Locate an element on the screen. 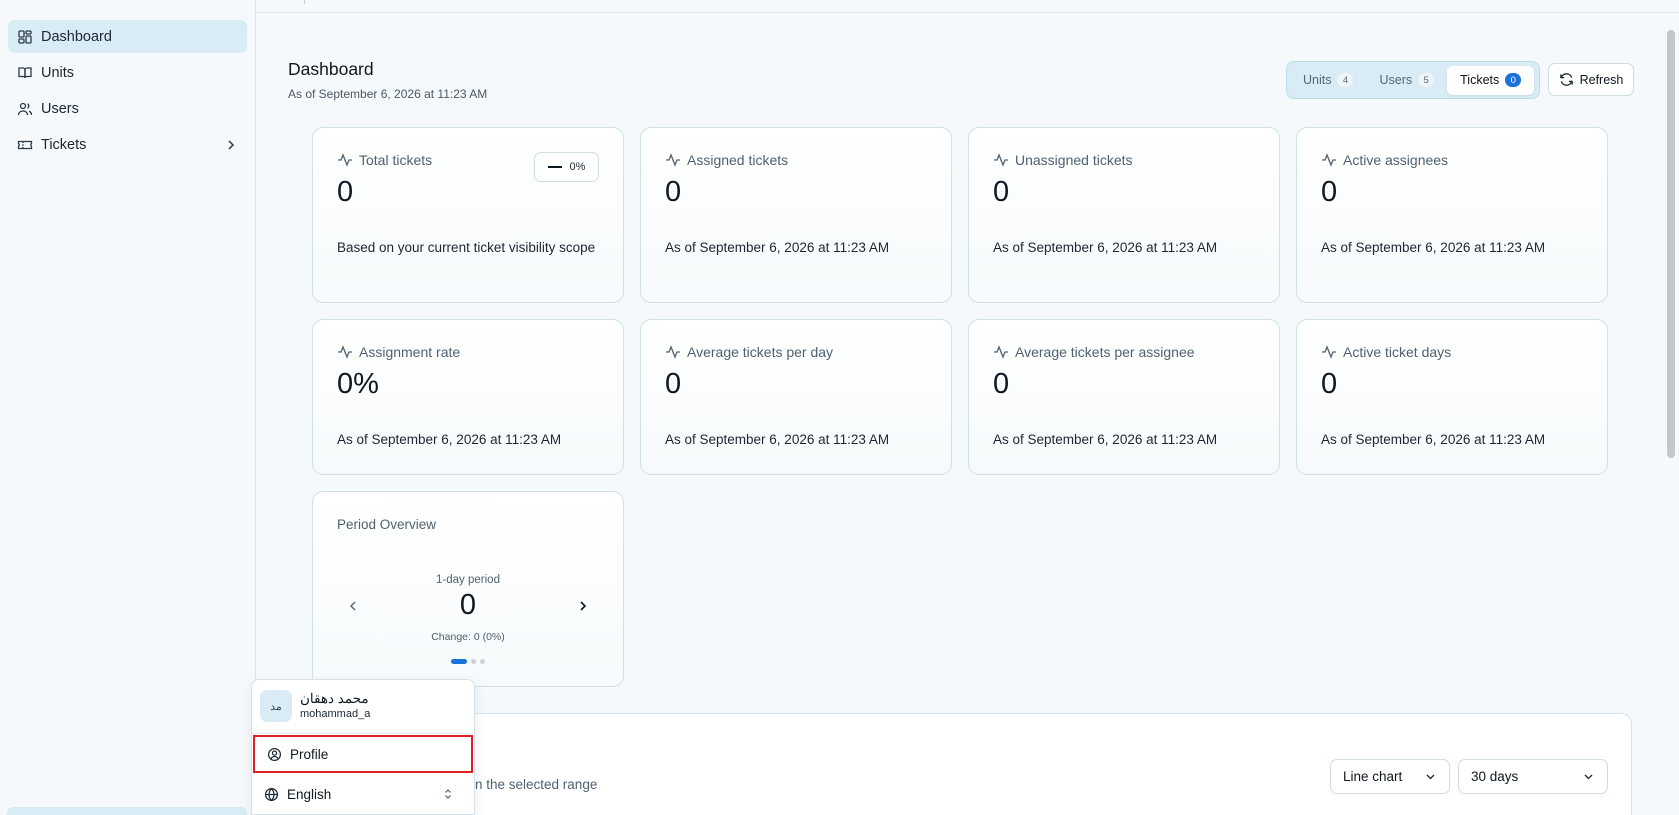 This screenshot has height=815, width=1679. card-title: Assigned tickets is located at coordinates (726, 160).